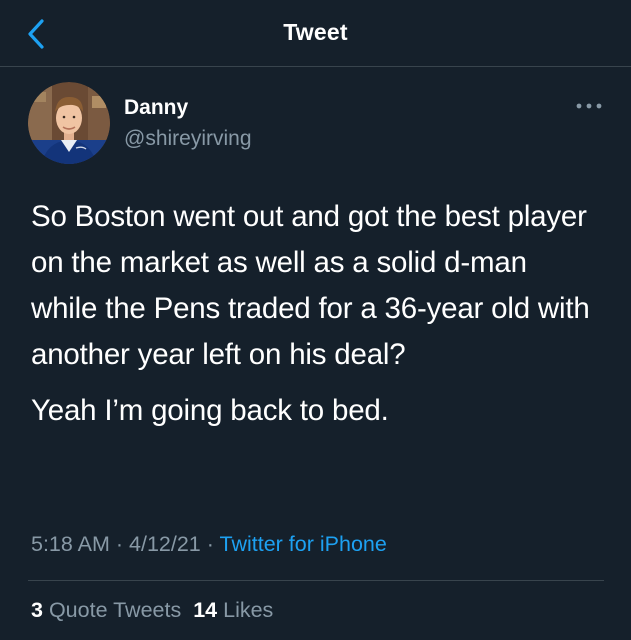 The image size is (631, 640). What do you see at coordinates (303, 544) in the screenshot?
I see `tweet-source-link: Twitter for iPhone` at bounding box center [303, 544].